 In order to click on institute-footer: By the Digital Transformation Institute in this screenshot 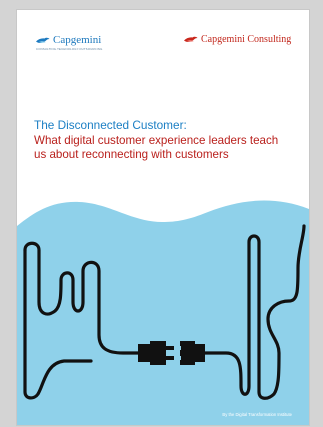, I will do `click(257, 414)`.